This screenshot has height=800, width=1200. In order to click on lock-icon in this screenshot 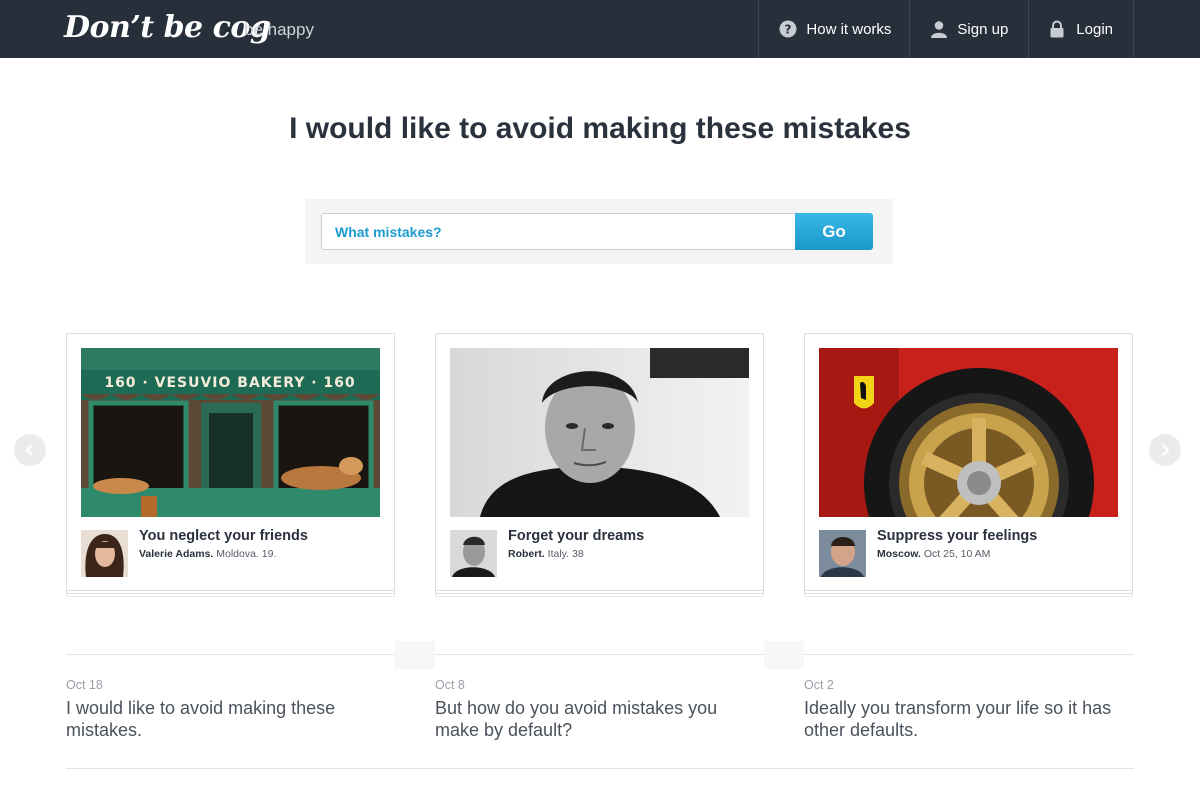, I will do `click(1058, 29)`.